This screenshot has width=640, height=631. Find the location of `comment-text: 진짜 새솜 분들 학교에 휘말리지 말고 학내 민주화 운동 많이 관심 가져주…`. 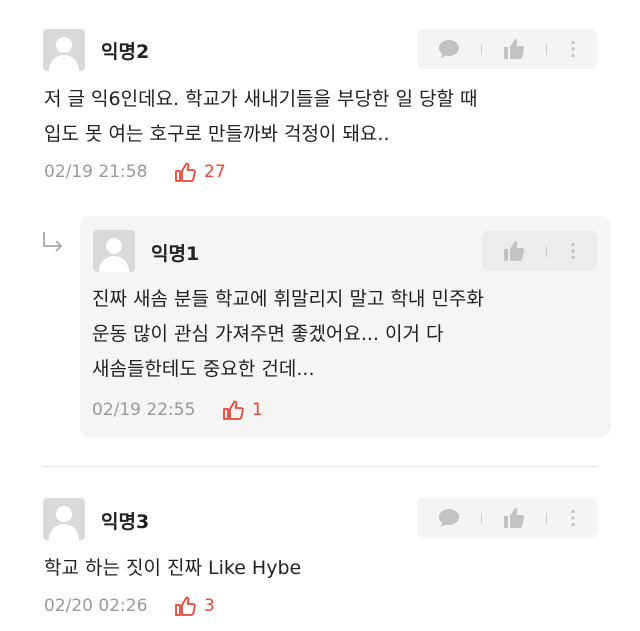

comment-text: 진짜 새솜 분들 학교에 휘말리지 말고 학내 민주화 운동 많이 관심 가져주… is located at coordinates (288, 334).